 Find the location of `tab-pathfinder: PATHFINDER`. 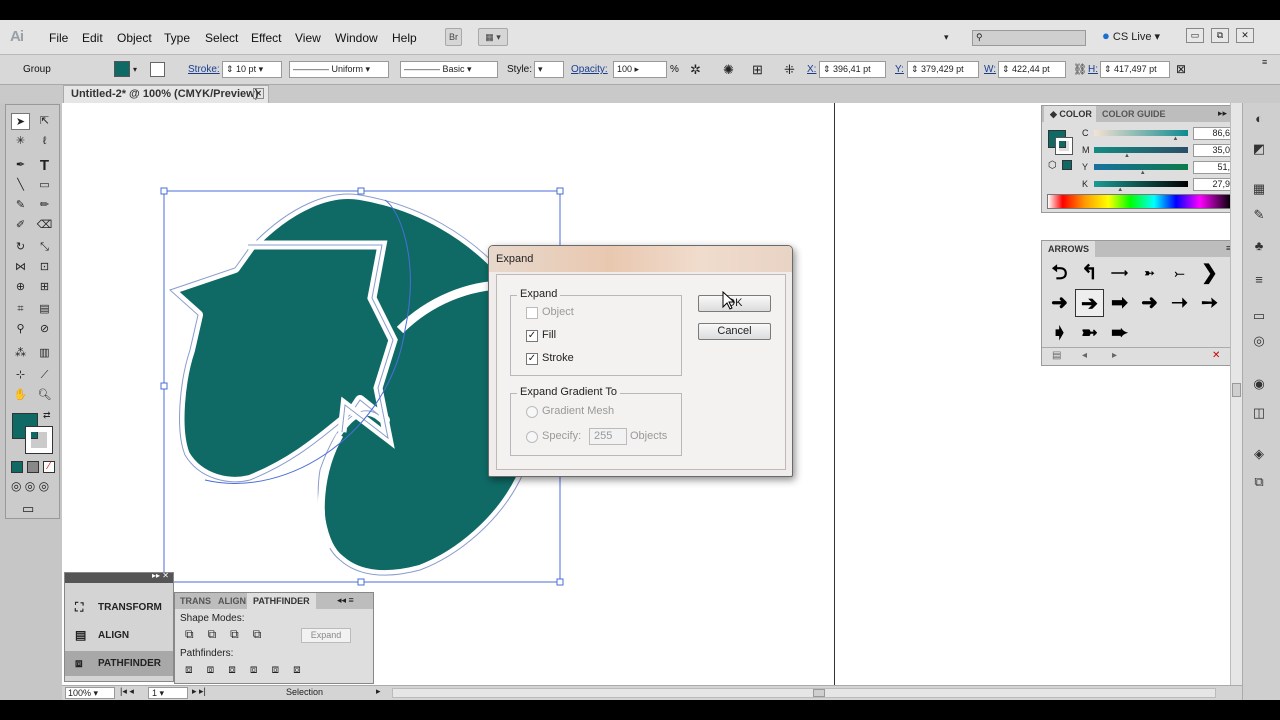

tab-pathfinder: PATHFINDER is located at coordinates (281, 601).